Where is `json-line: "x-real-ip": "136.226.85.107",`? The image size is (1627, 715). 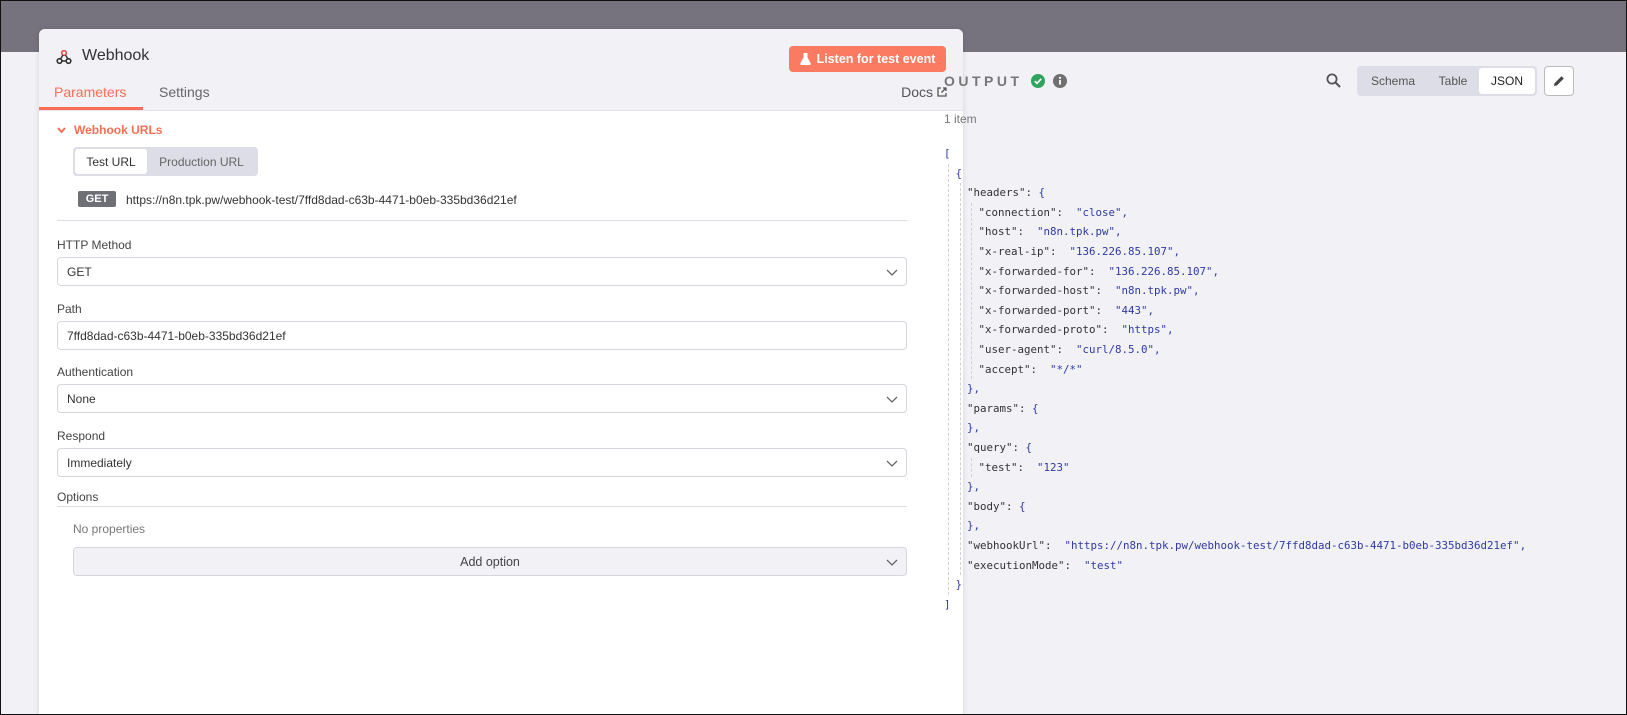
json-line: "x-real-ip": "136.226.85.107", is located at coordinates (1080, 252).